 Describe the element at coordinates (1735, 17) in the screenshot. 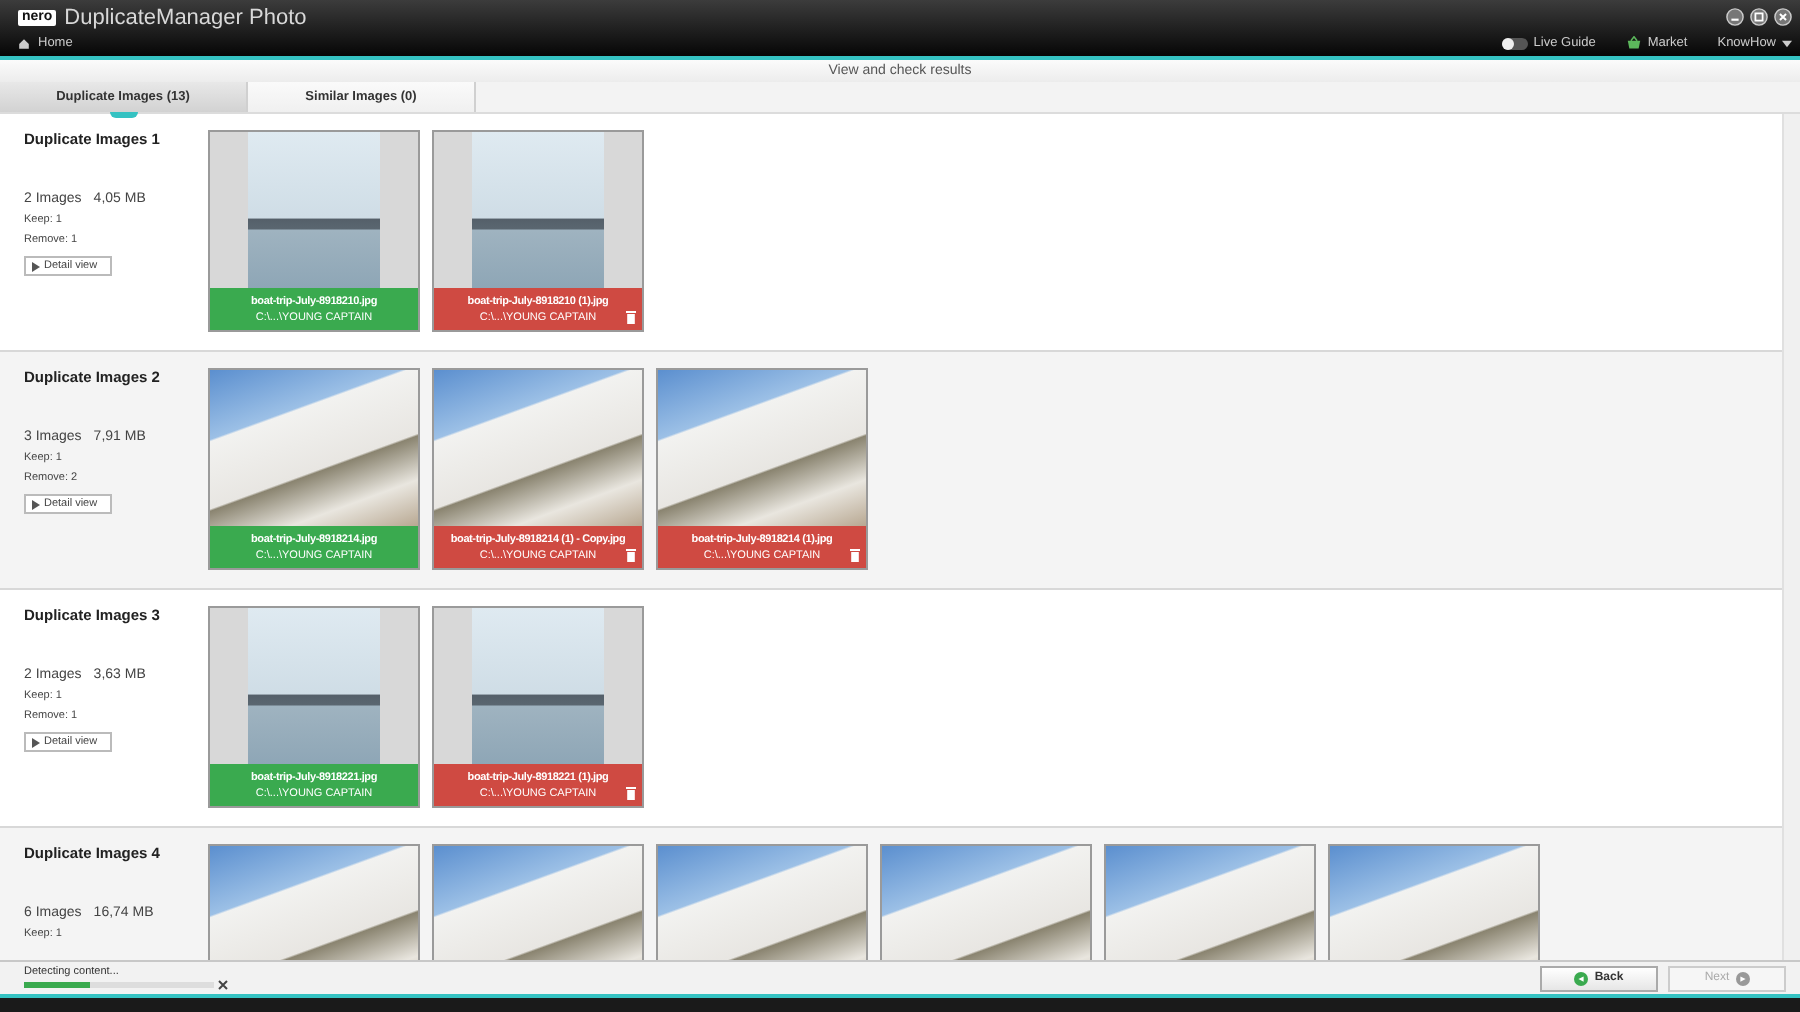

I see `minimize-icon` at that location.